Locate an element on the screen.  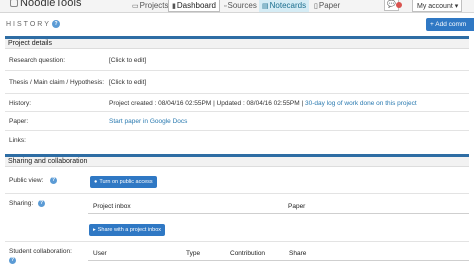
links-field-label: Links: is located at coordinates (17, 140).